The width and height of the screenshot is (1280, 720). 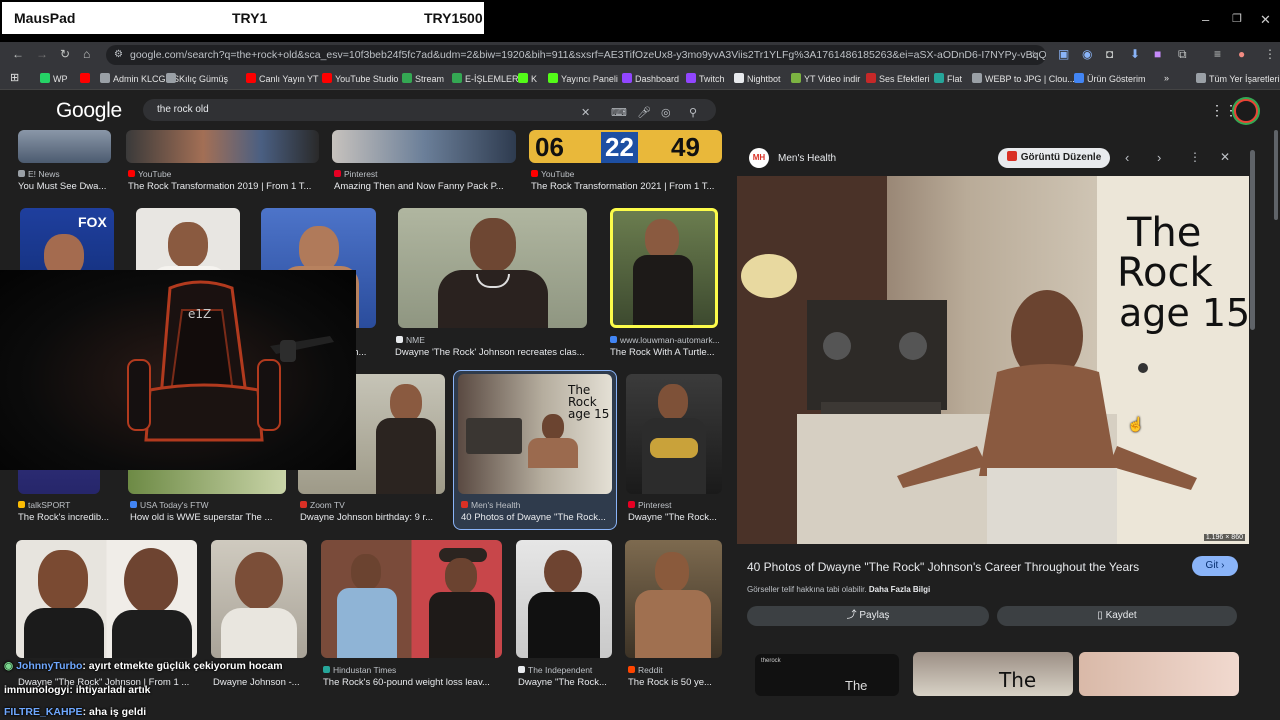 I want to click on download-icon: ⬇, so click(x=1135, y=54).